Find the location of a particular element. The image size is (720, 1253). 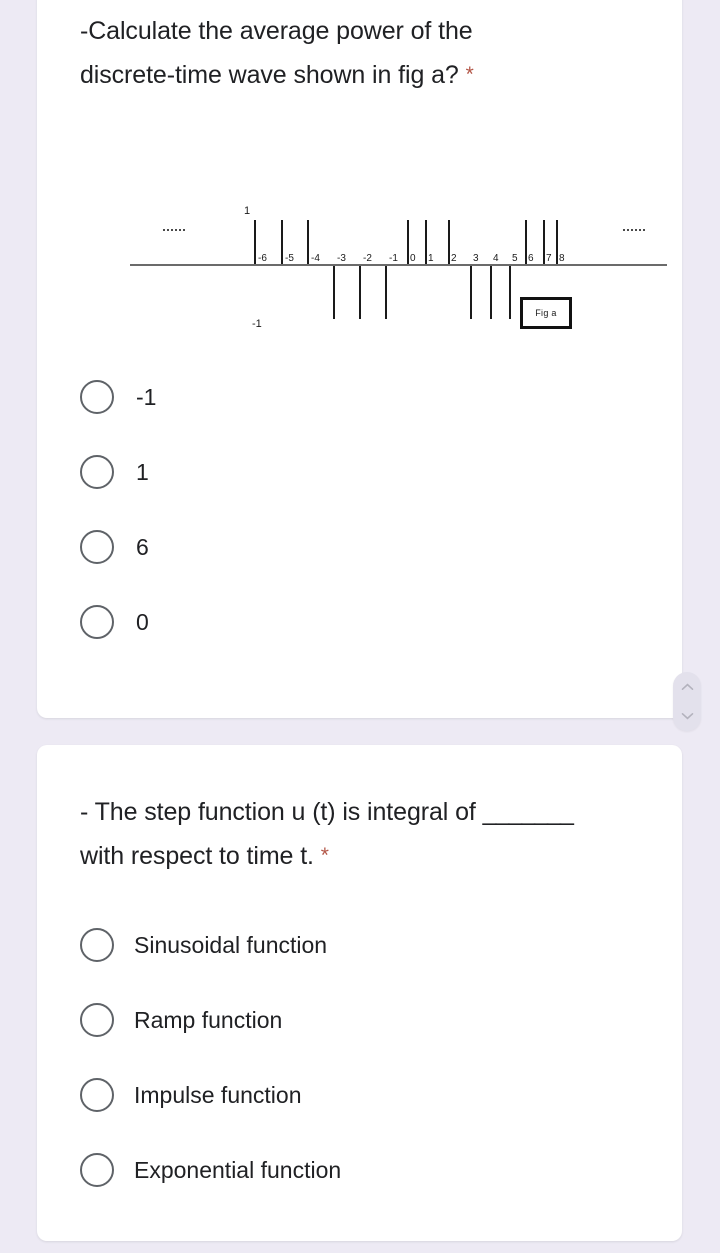

option-row-1: Ramp function is located at coordinates (181, 1020).